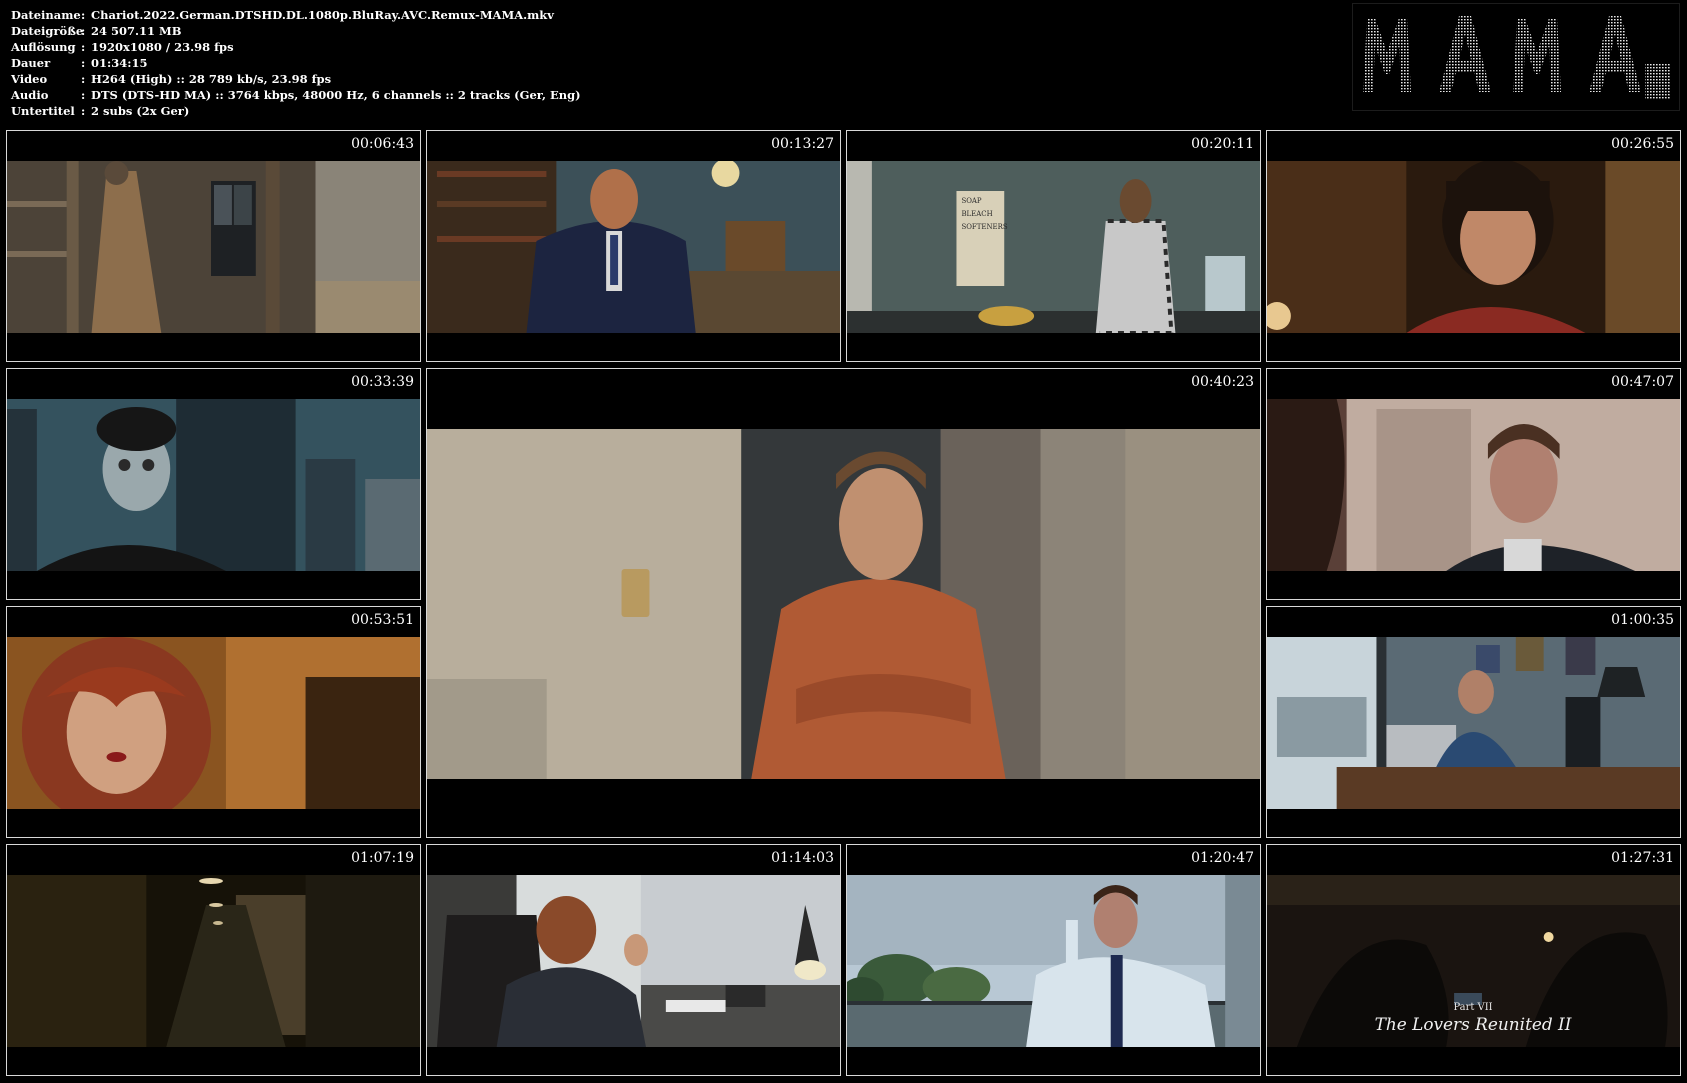 The width and height of the screenshot is (1687, 1083). I want to click on timestamp: 00:33:39, so click(382, 382).